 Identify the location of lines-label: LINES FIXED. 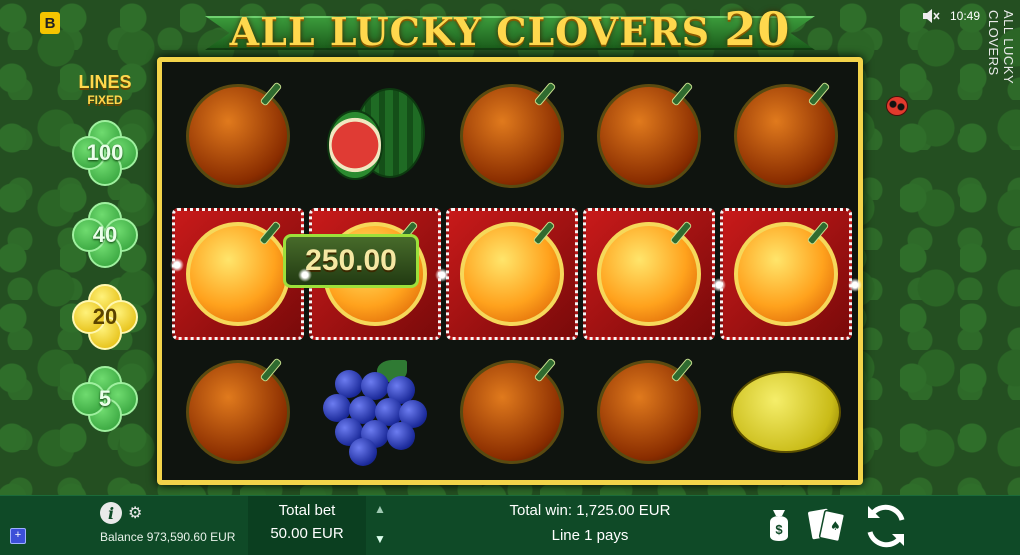
(105, 89).